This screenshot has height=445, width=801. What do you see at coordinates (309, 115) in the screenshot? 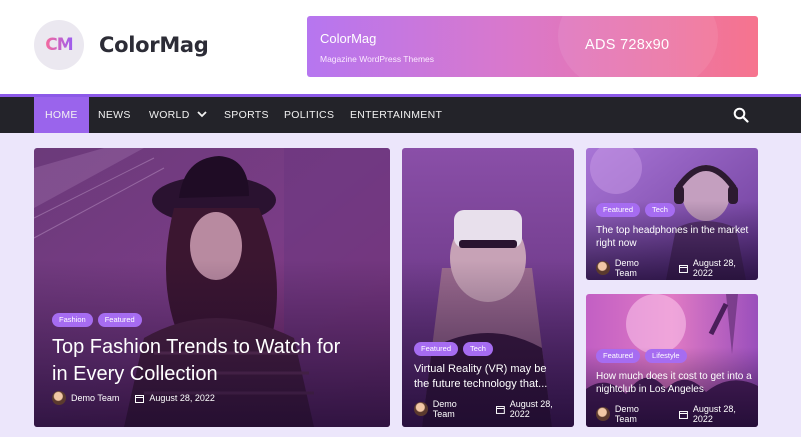
I see `nav-item-politics: POLITICS` at bounding box center [309, 115].